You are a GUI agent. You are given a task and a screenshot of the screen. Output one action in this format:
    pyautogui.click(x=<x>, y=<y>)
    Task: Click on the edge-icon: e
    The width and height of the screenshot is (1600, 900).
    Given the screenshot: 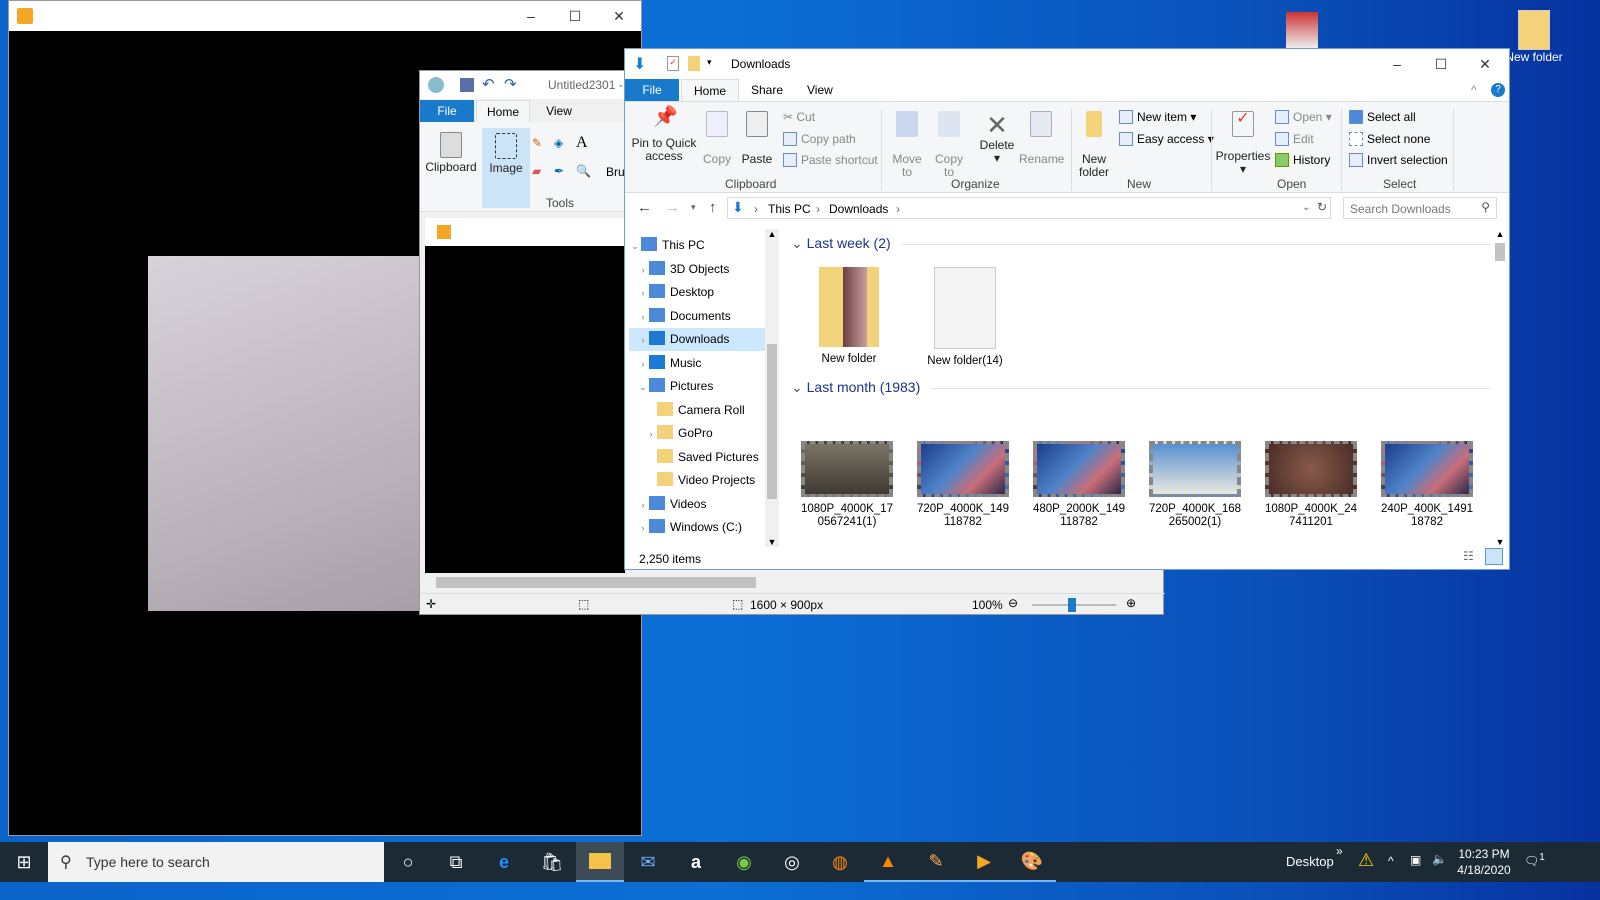 What is the action you would take?
    pyautogui.click(x=504, y=862)
    